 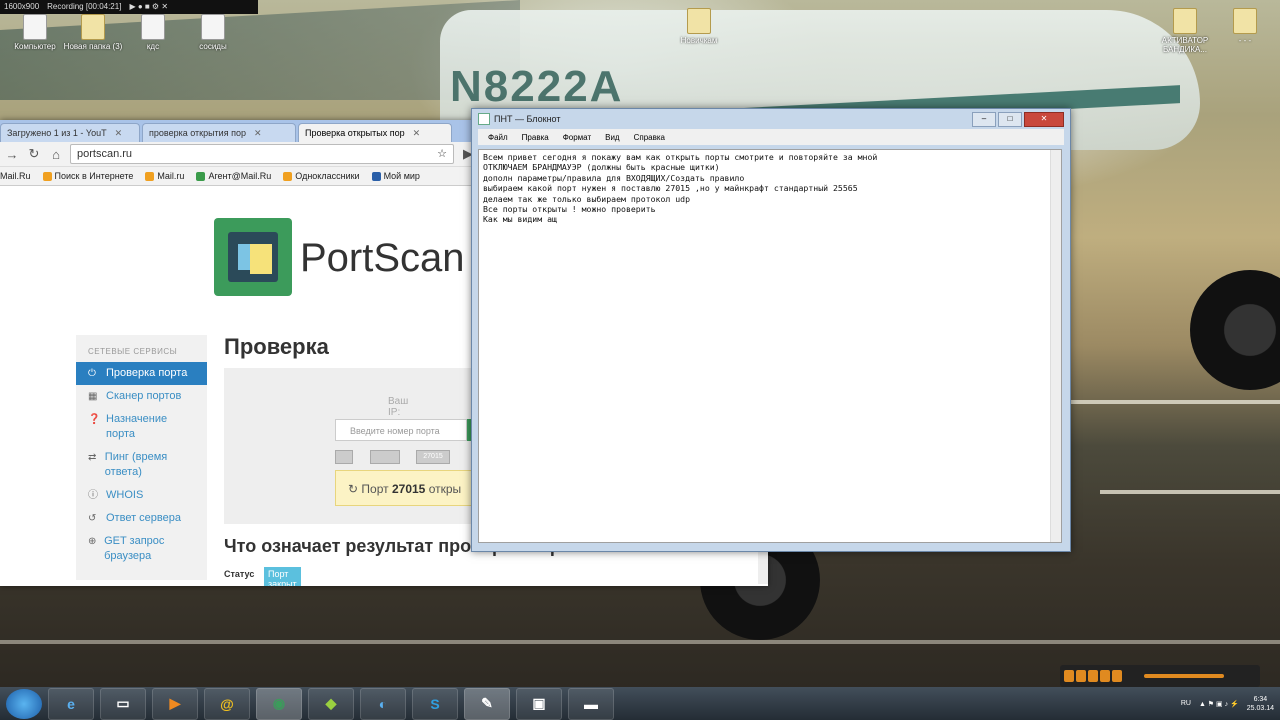 What do you see at coordinates (527, 119) in the screenshot?
I see `notepad-title: ПНТ — Блокнот` at bounding box center [527, 119].